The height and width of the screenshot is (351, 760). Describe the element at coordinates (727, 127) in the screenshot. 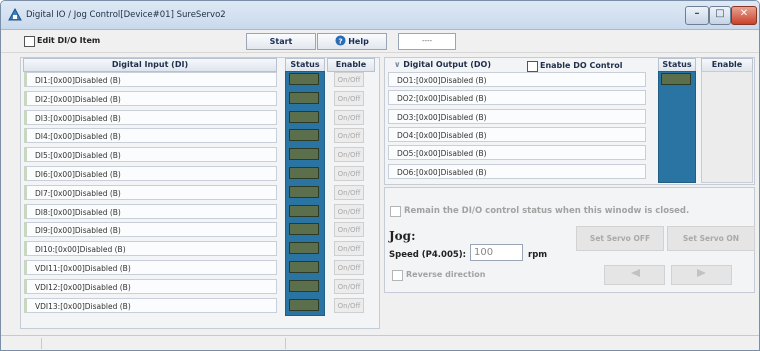

I see `do-enable-column` at that location.